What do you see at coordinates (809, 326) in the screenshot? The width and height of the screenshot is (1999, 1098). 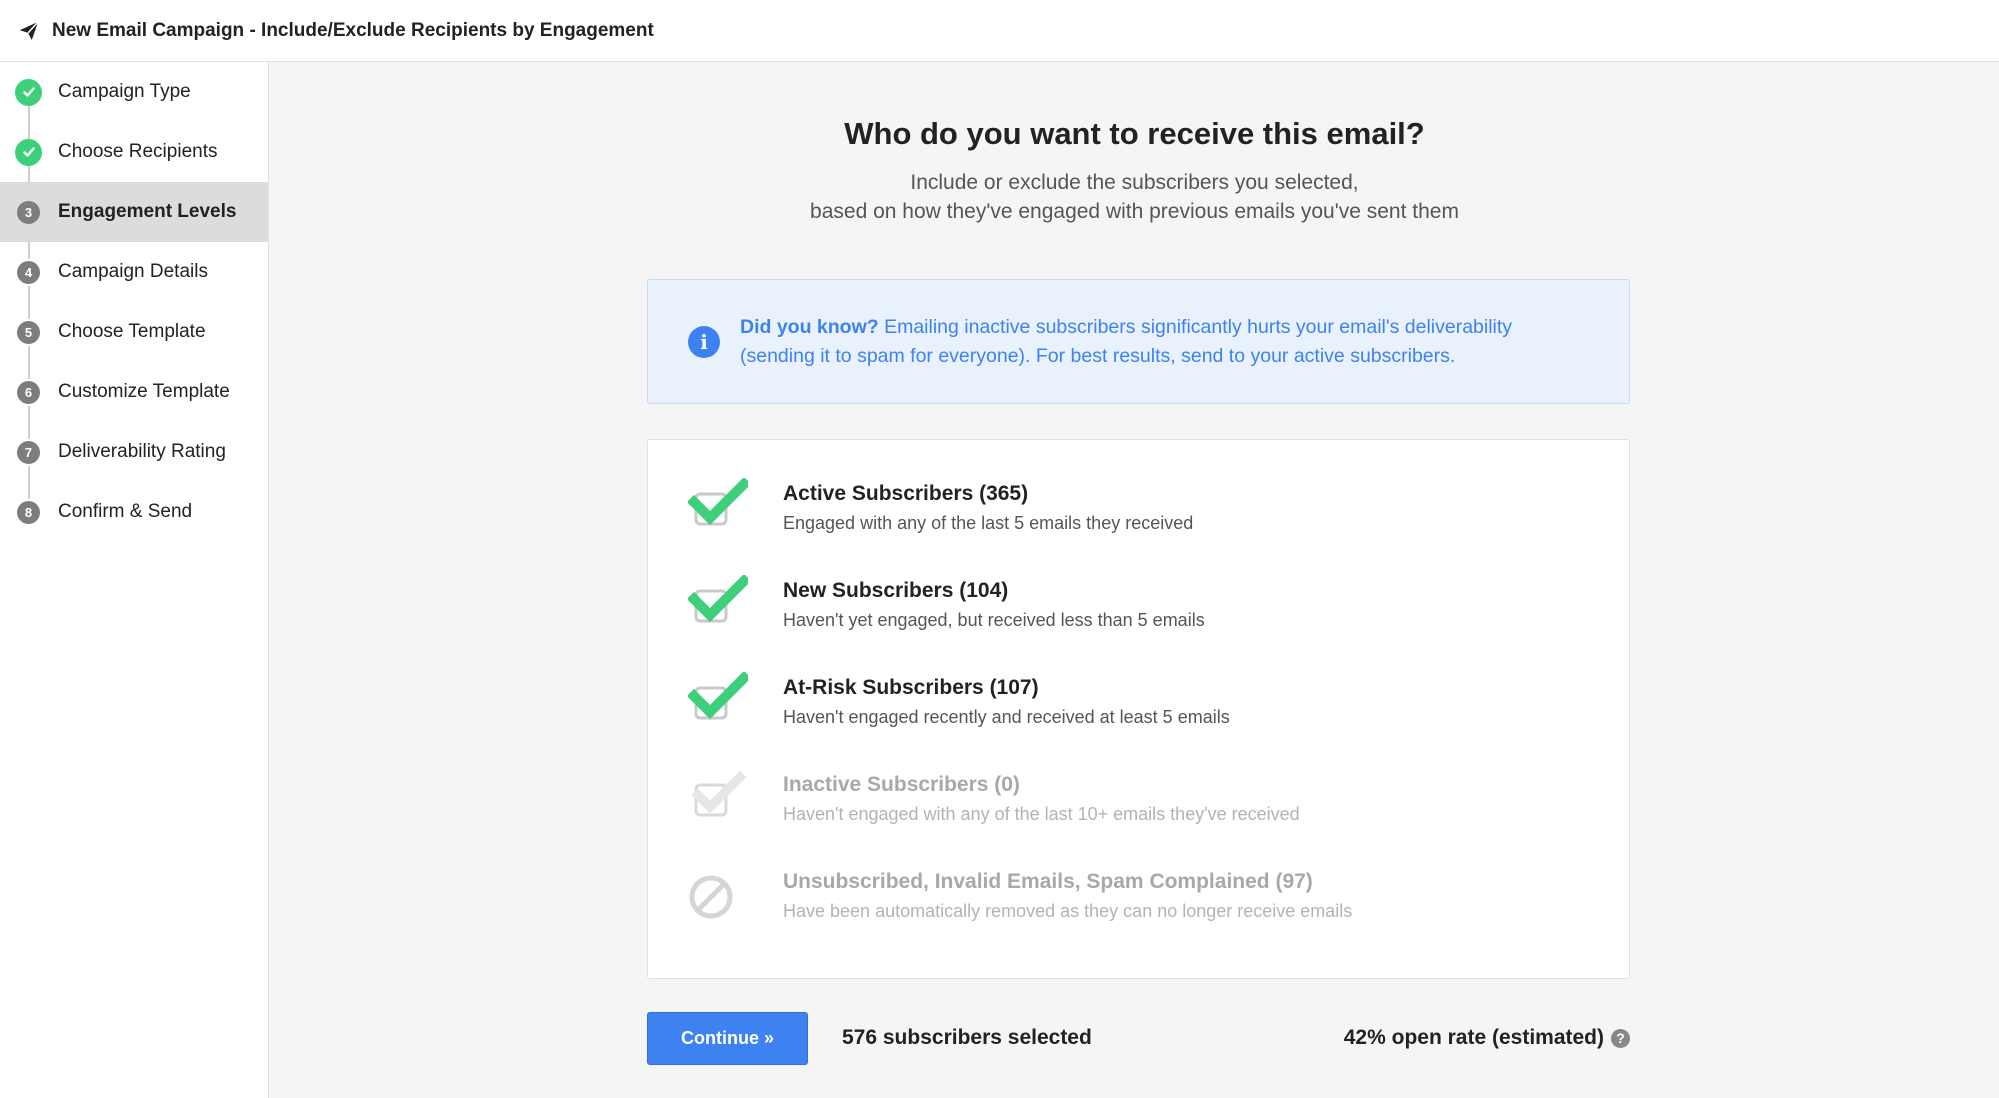 I see `info-lead: Did you know?` at bounding box center [809, 326].